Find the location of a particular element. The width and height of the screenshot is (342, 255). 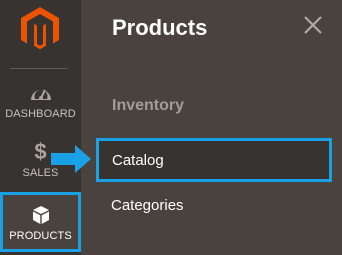

magento-logo-icon is located at coordinates (40, 29).